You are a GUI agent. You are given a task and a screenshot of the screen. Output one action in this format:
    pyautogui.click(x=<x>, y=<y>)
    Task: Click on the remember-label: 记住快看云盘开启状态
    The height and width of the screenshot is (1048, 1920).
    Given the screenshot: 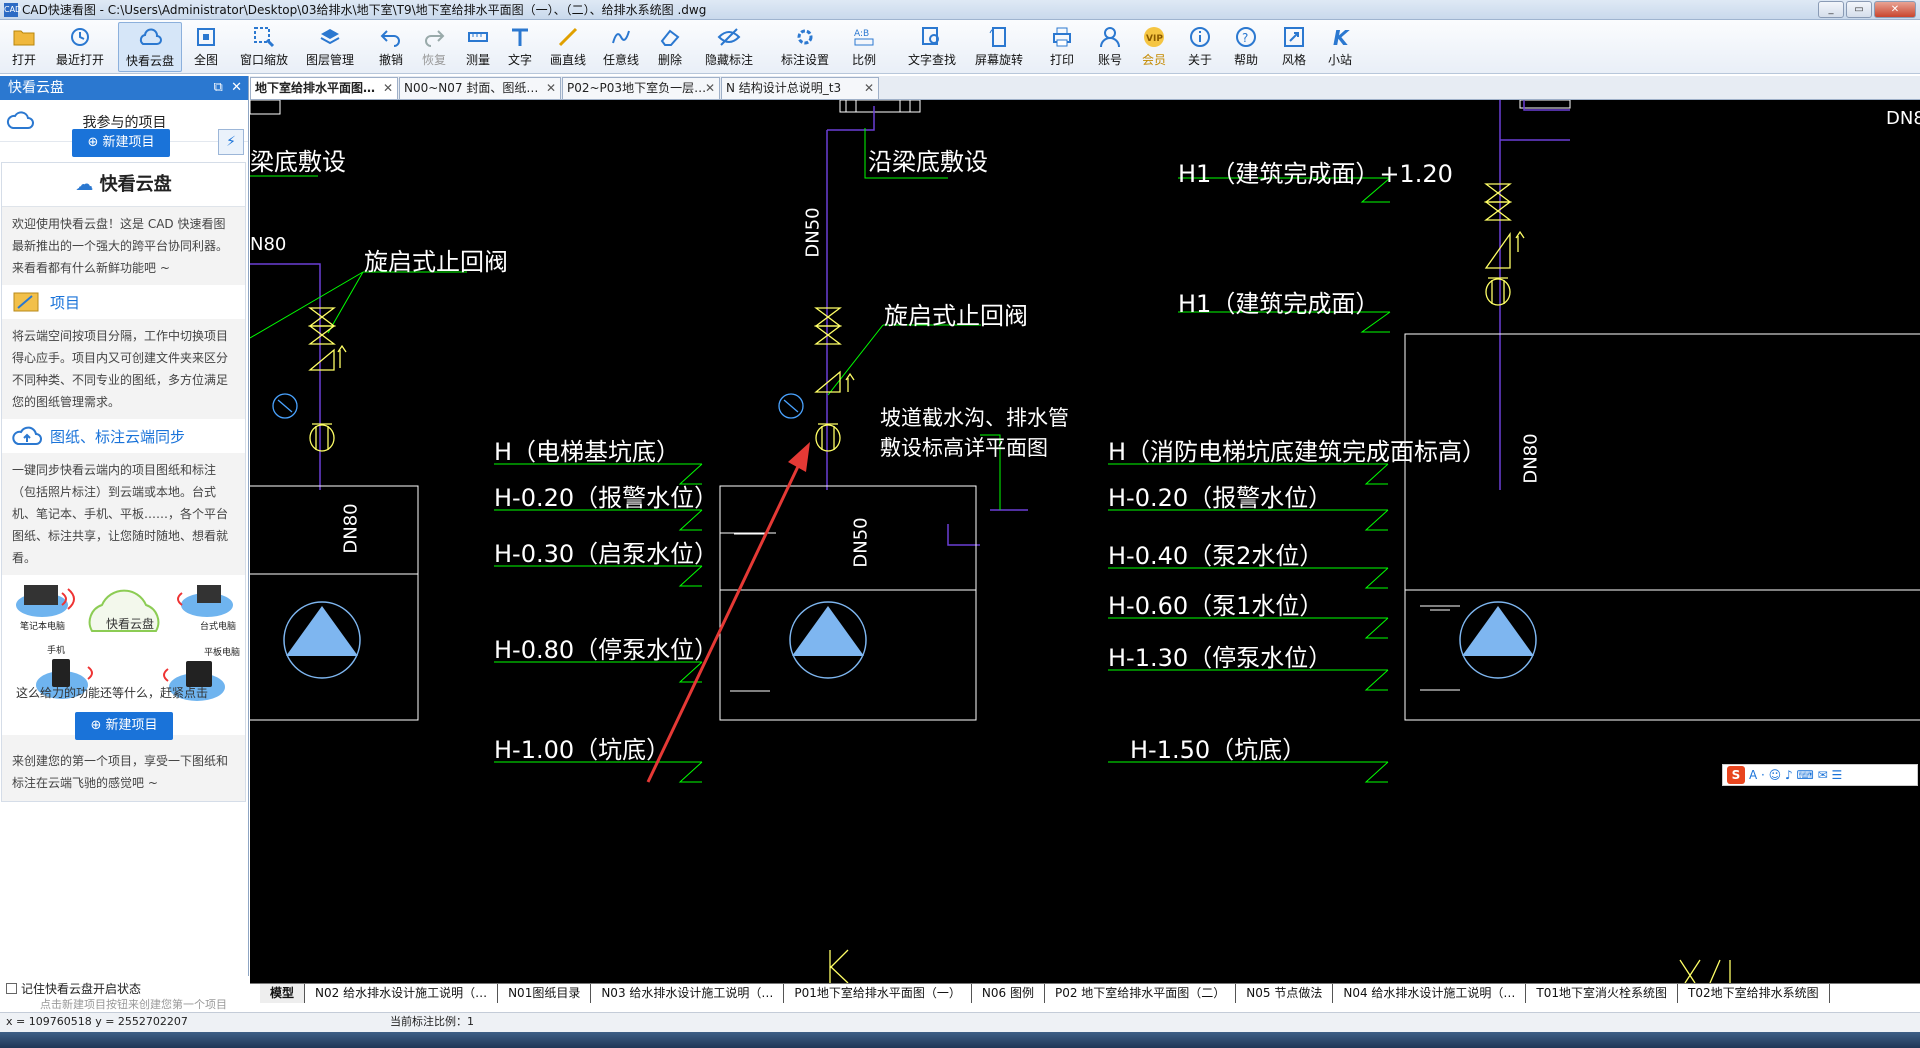 What is the action you would take?
    pyautogui.click(x=81, y=989)
    